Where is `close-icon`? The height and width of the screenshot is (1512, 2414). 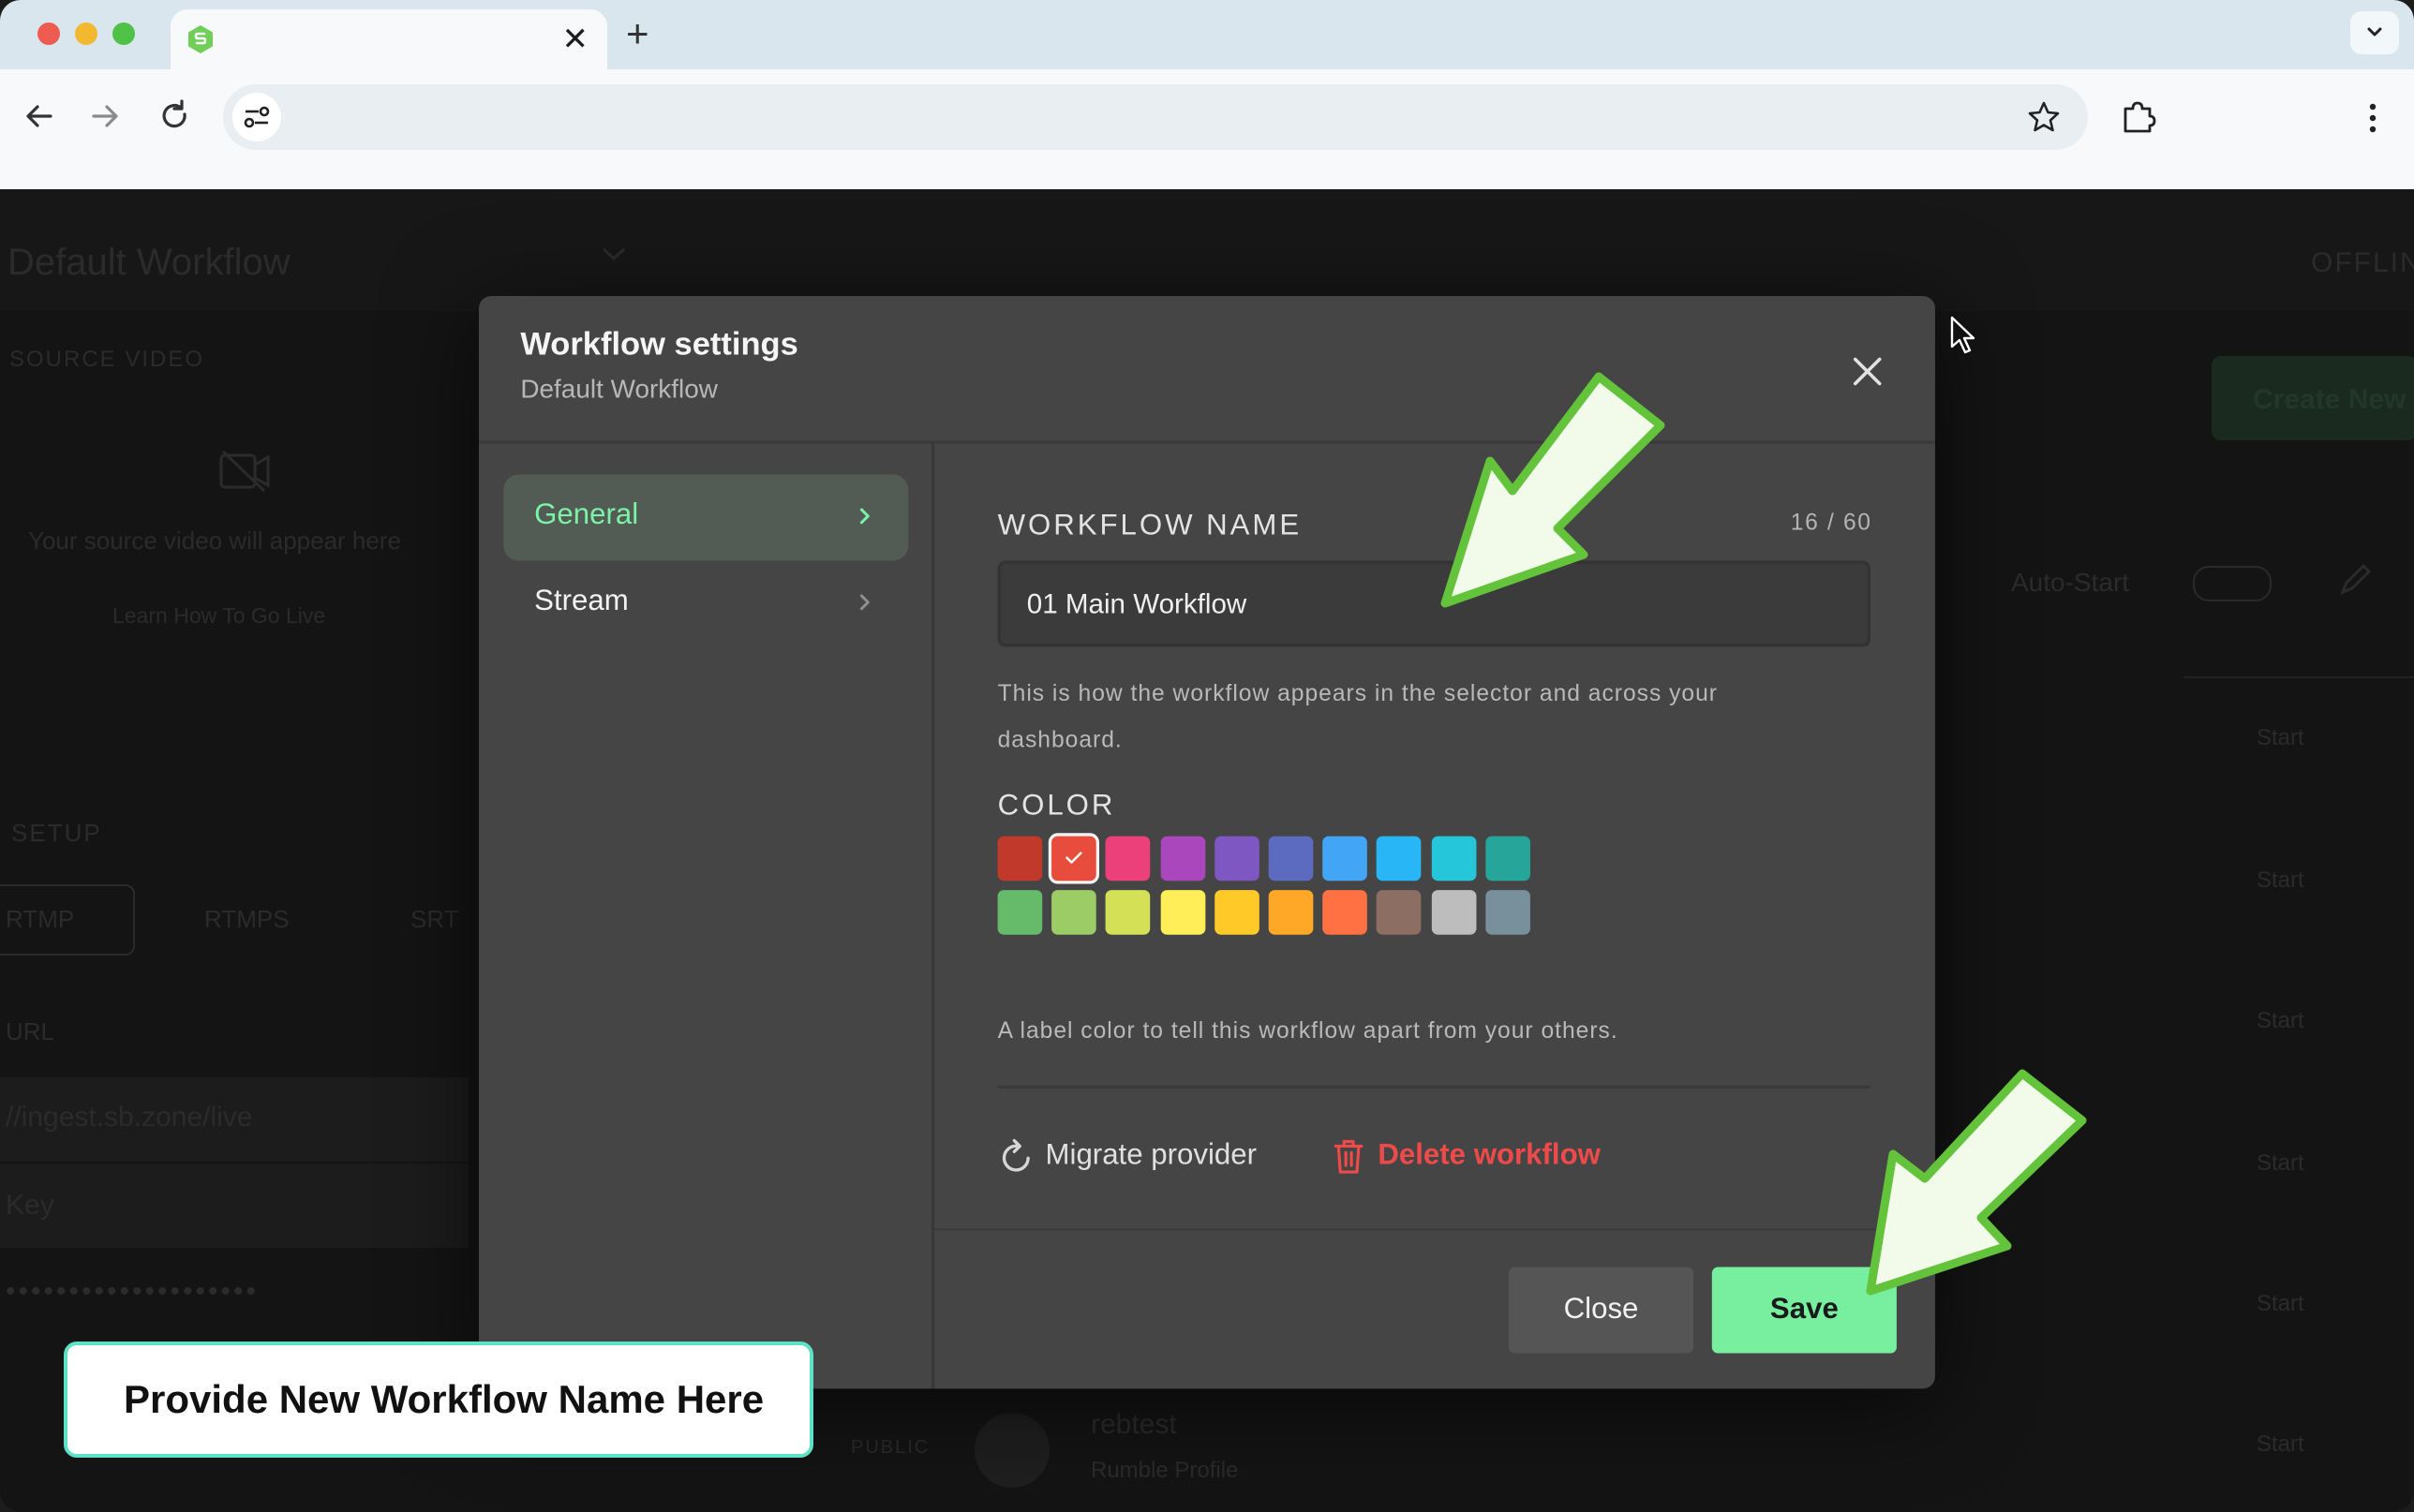 close-icon is located at coordinates (1867, 371).